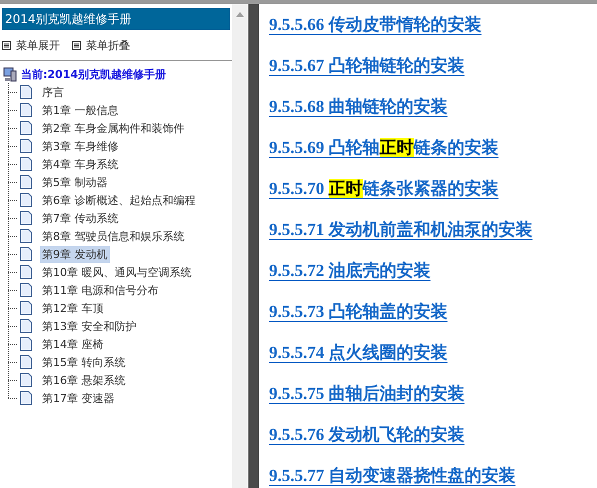 The height and width of the screenshot is (488, 597). What do you see at coordinates (31, 45) in the screenshot?
I see `menu-toggle-button: 菜单展开` at bounding box center [31, 45].